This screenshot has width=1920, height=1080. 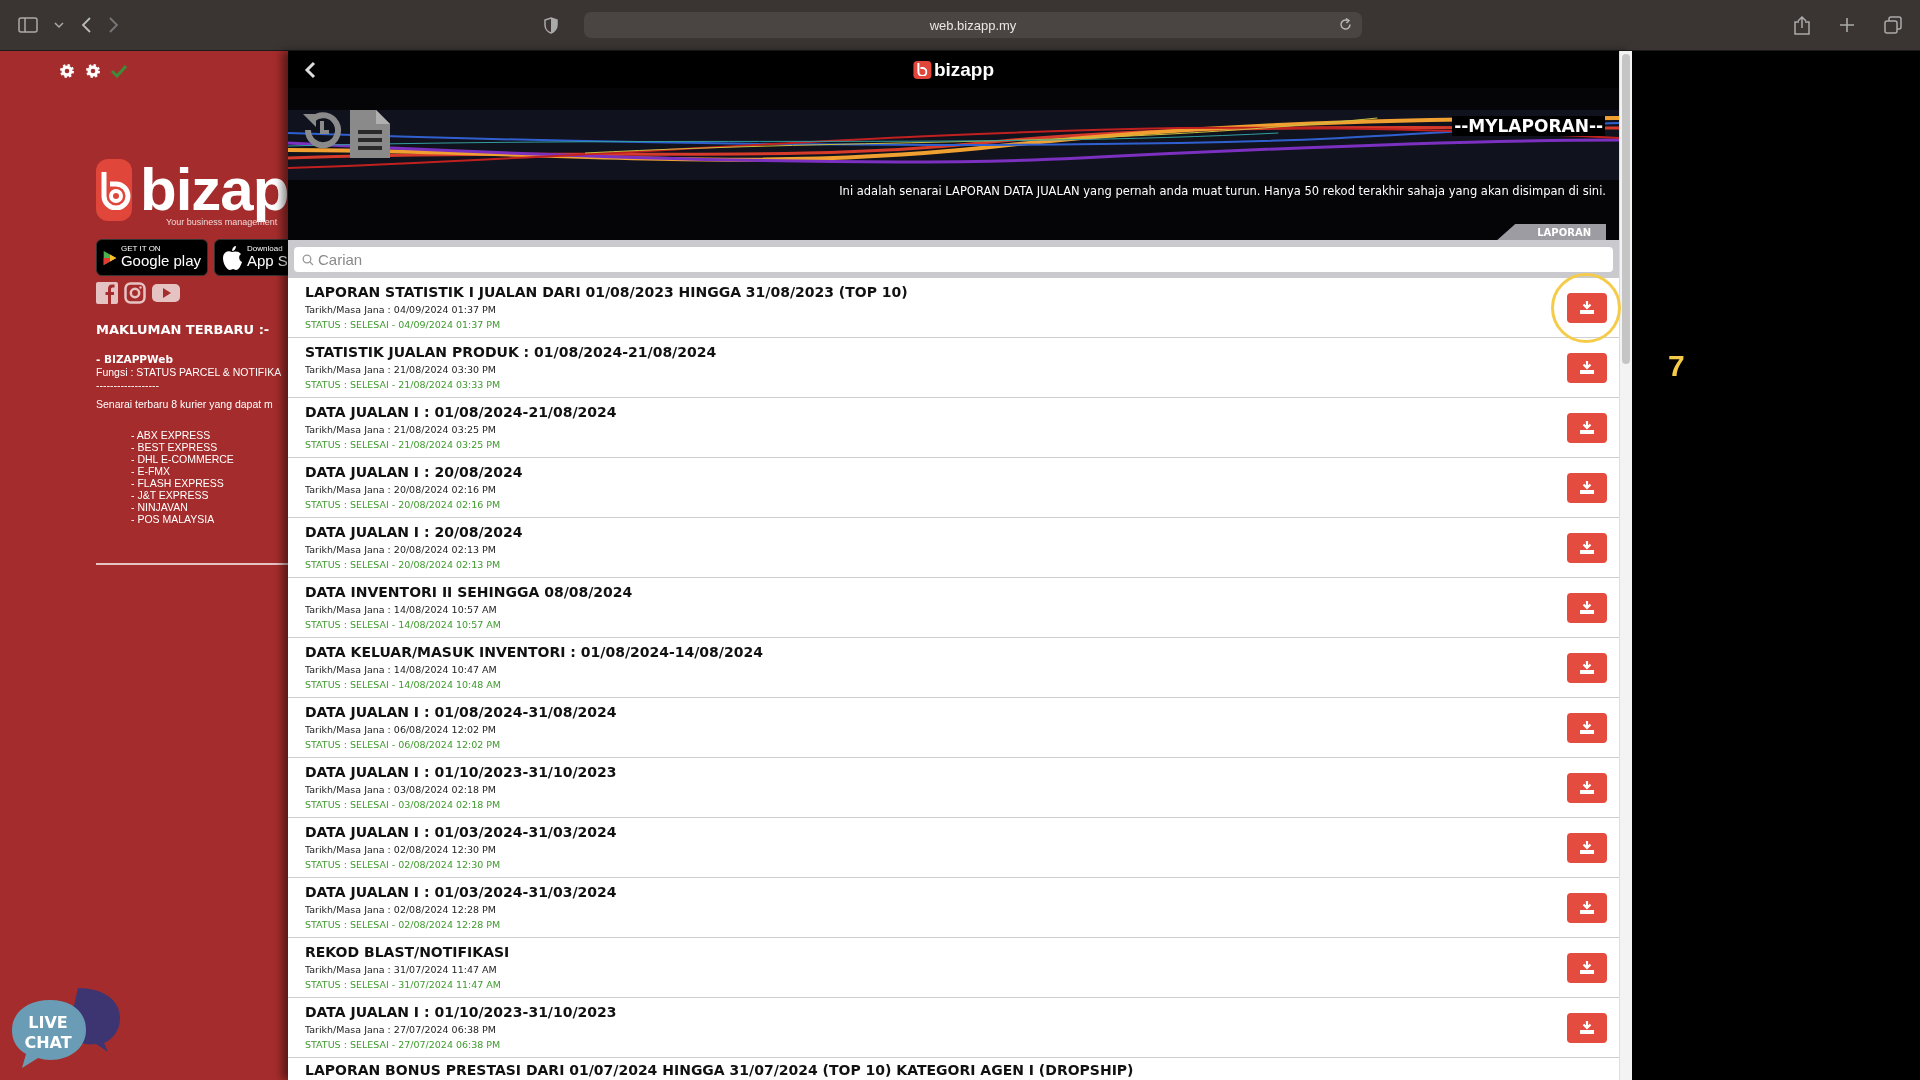 I want to click on report-generated-time: Tarikh/Masa Jana : 31/07/2024 11:47 AM, so click(x=401, y=970).